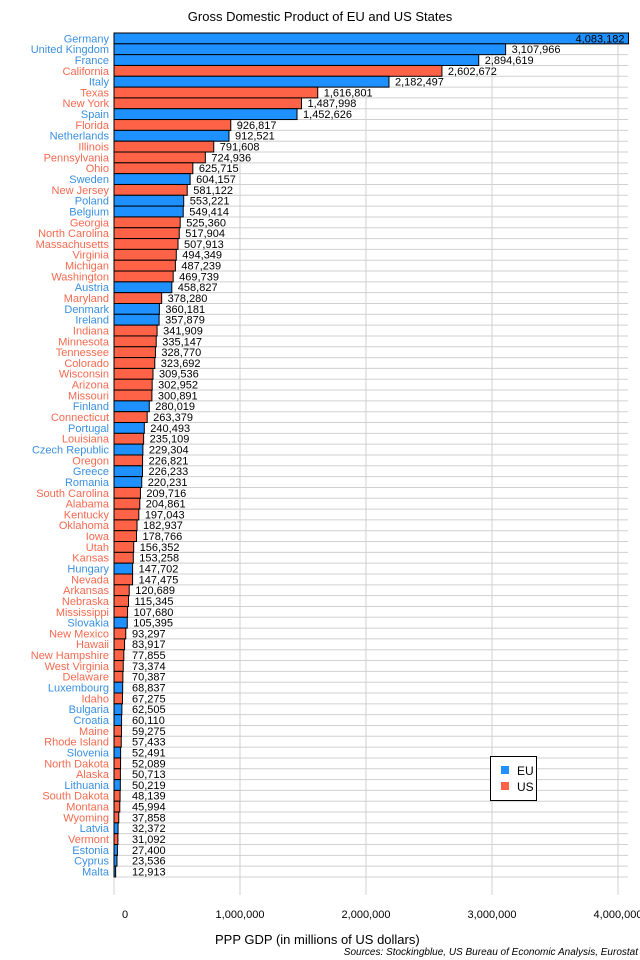 This screenshot has width=640, height=960. I want to click on bar-united-kingdom, so click(310, 49).